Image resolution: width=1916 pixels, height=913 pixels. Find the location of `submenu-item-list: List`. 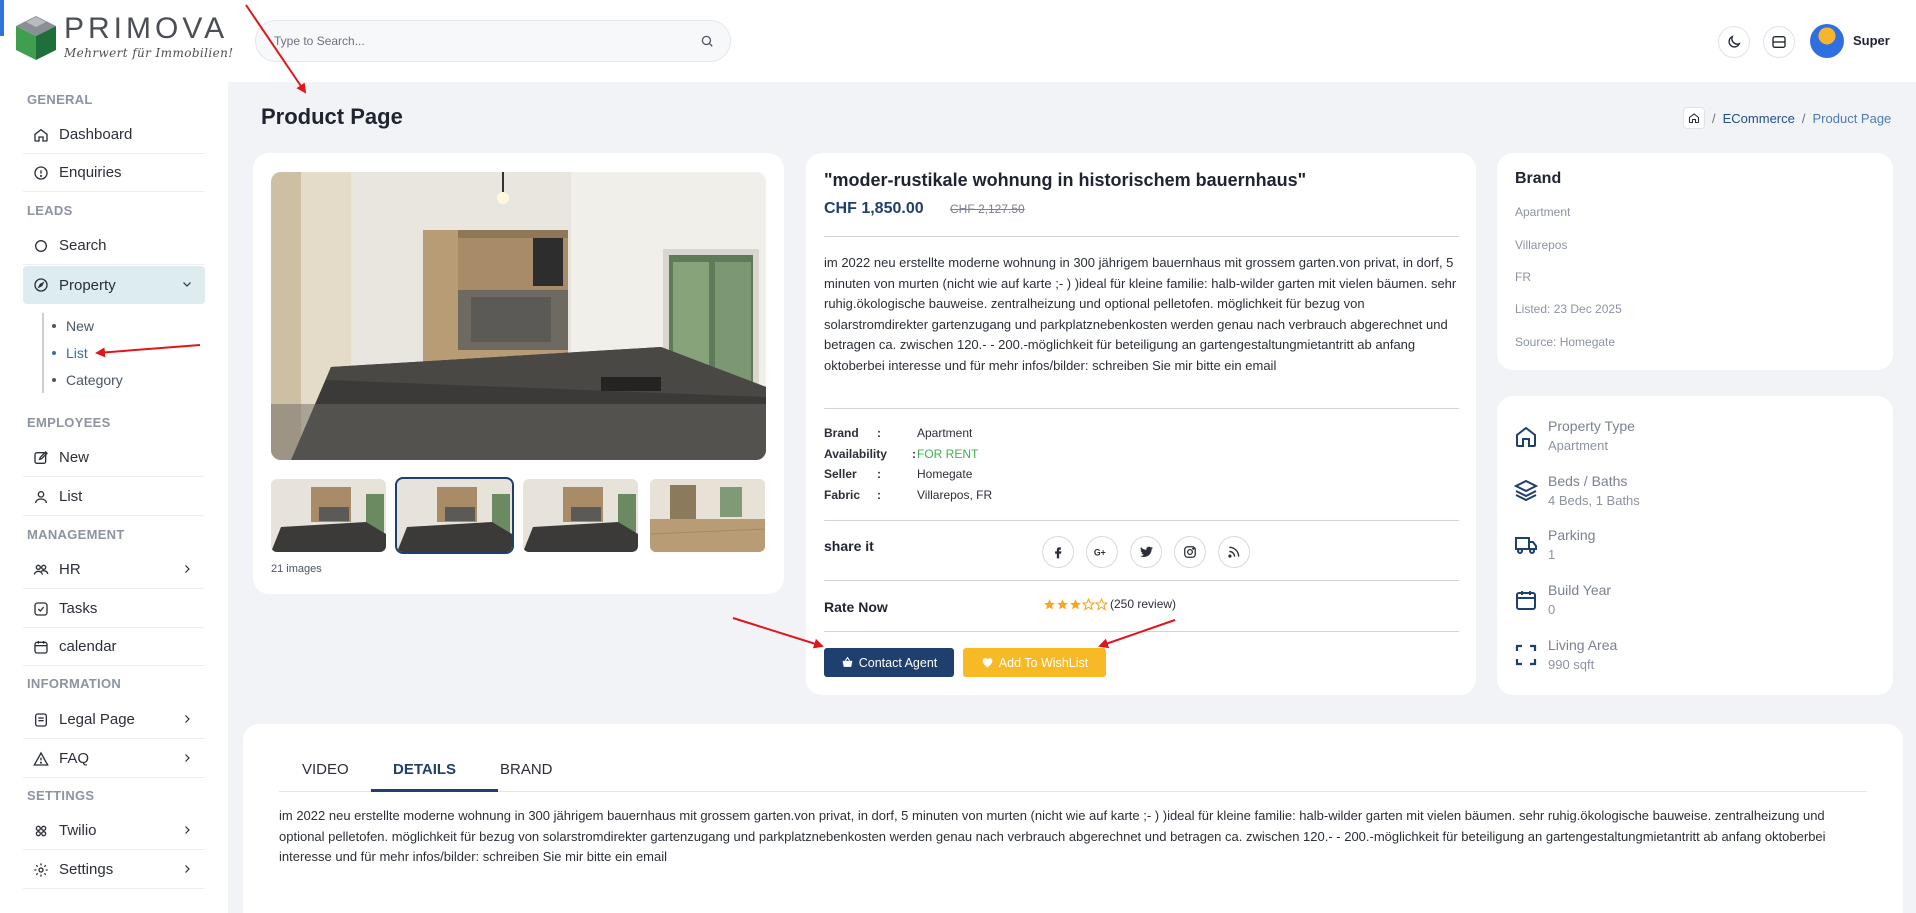

submenu-item-list: List is located at coordinates (70, 353).